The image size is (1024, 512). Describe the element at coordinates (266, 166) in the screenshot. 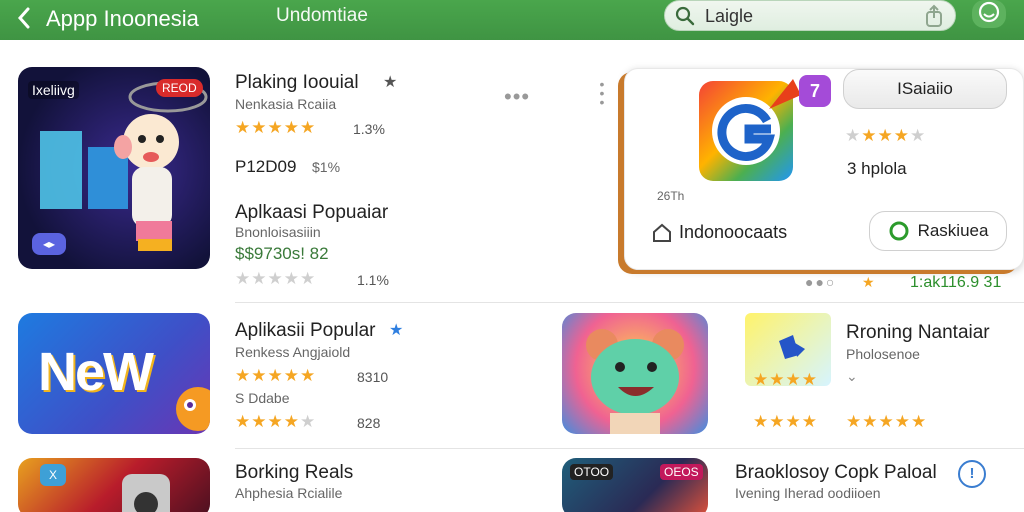

I see `price-1: P12D09` at that location.